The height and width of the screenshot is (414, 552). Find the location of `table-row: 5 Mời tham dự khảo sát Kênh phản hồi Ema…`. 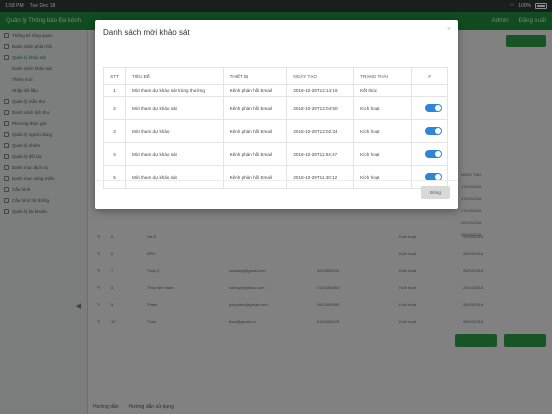

table-row: 5 Mời tham dự khảo sát Kênh phản hồi Ema… is located at coordinates (275, 177).